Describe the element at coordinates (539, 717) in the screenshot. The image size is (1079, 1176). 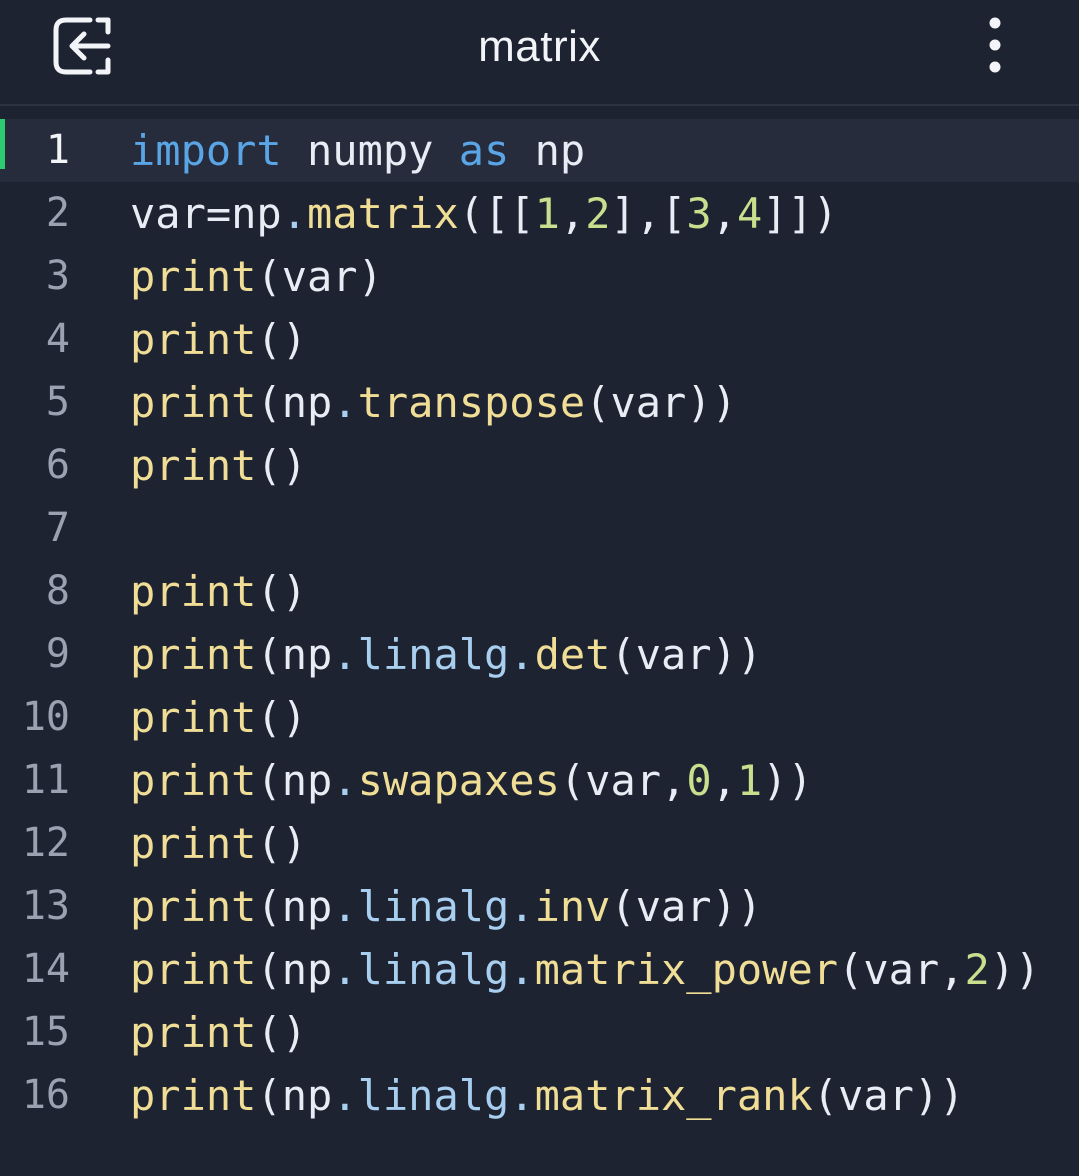
I see `code-line: 10 print()` at that location.